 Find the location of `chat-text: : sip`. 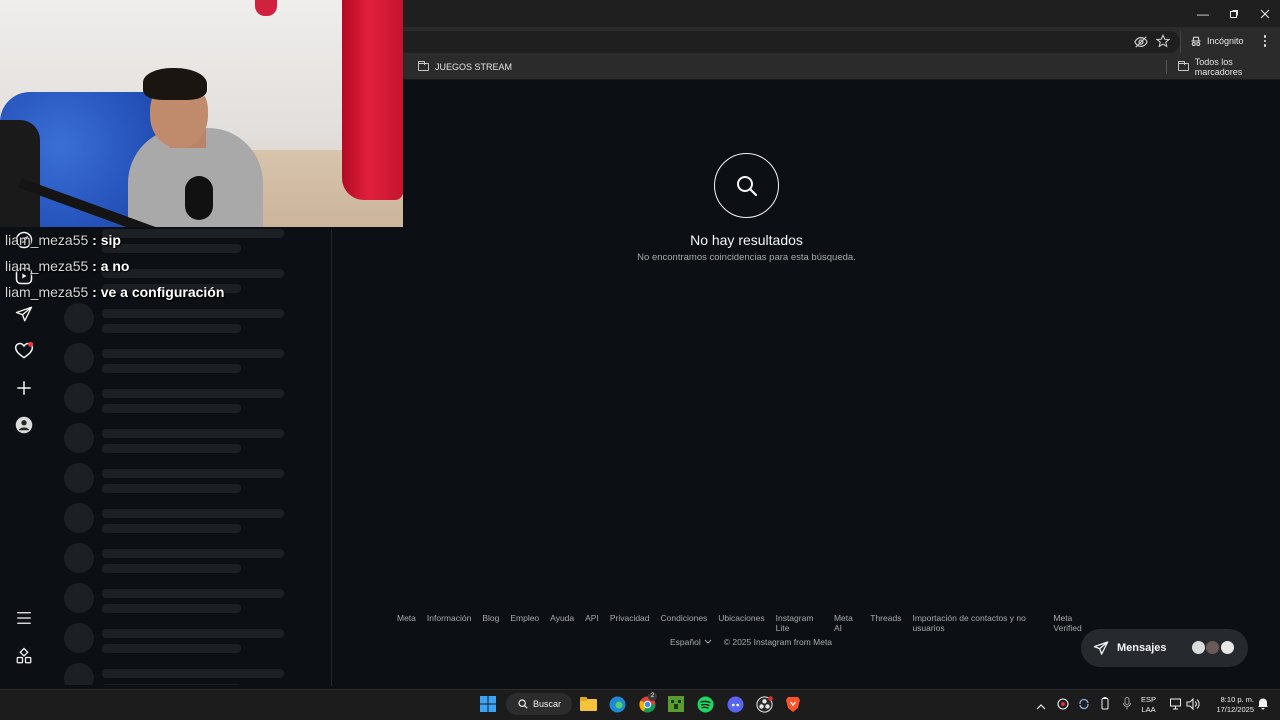

chat-text: : sip is located at coordinates (104, 240).